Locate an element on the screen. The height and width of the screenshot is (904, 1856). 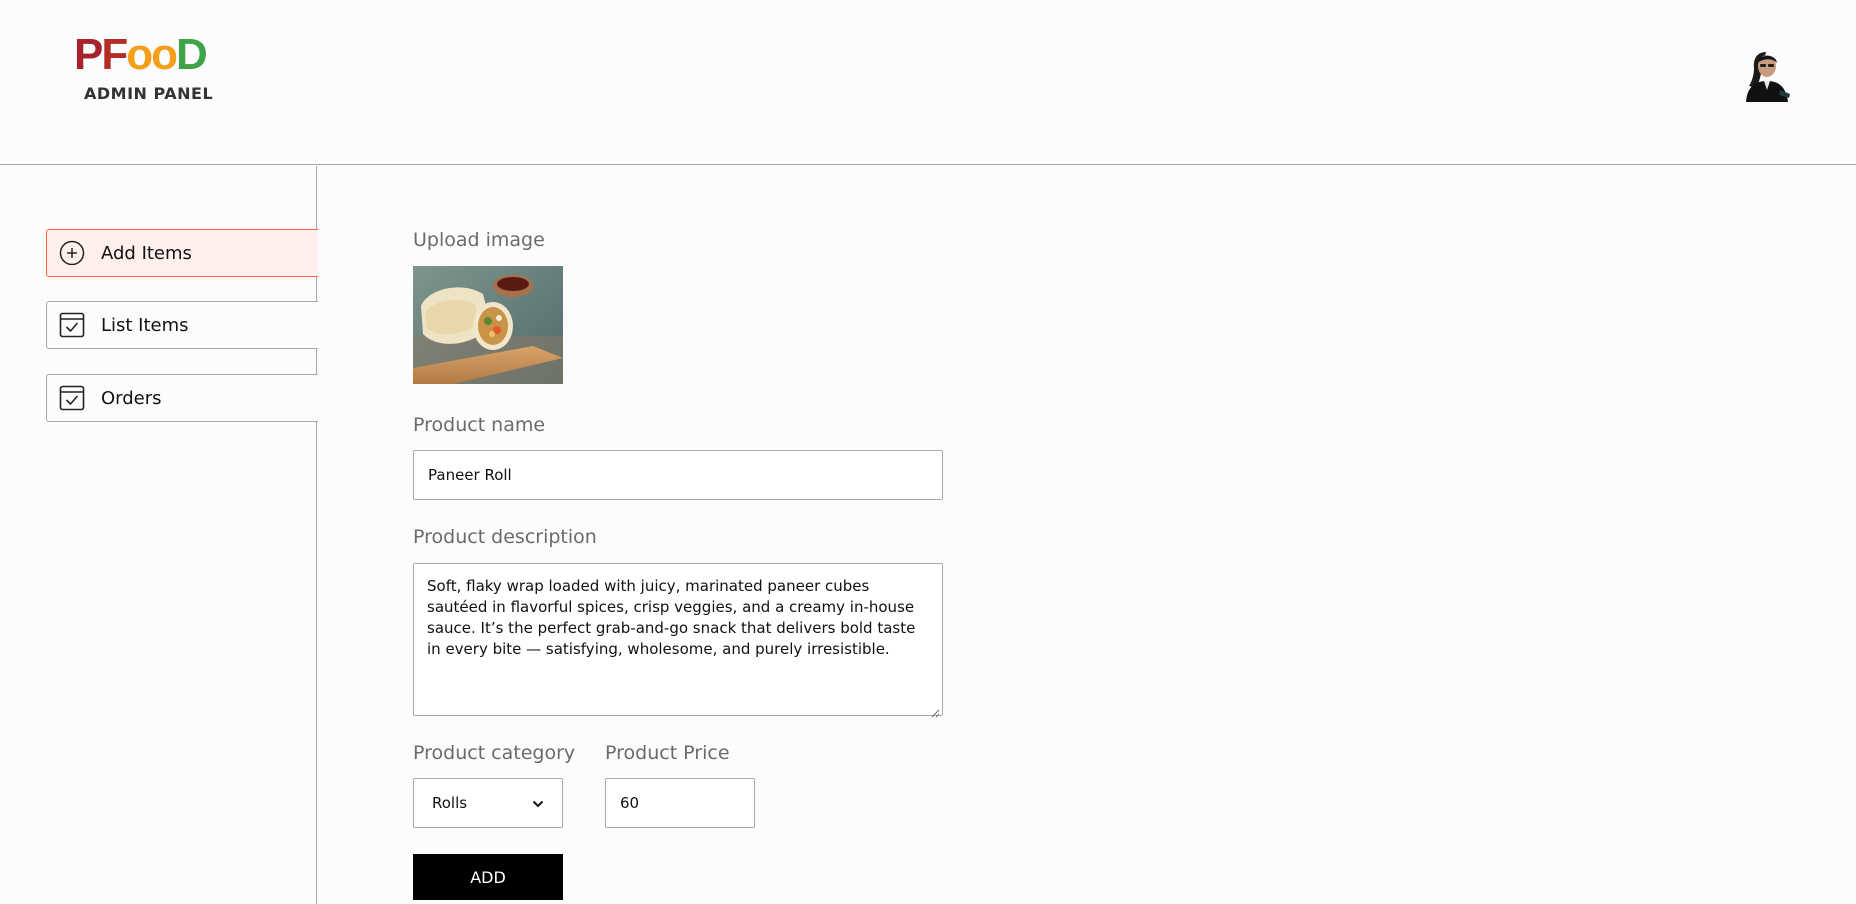
add-circle-icon is located at coordinates (72, 253).